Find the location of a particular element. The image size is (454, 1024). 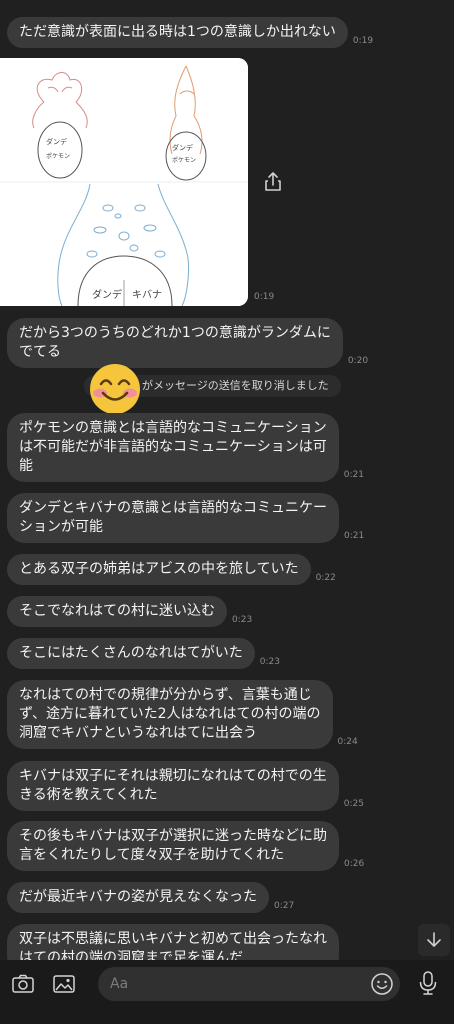

message-time: 0:22 is located at coordinates (325, 578).